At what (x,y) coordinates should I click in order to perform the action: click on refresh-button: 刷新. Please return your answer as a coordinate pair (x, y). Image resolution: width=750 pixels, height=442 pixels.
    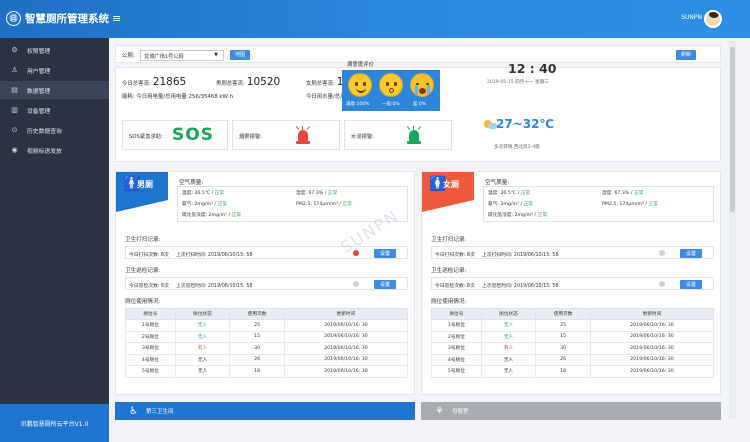
    Looking at the image, I should click on (686, 54).